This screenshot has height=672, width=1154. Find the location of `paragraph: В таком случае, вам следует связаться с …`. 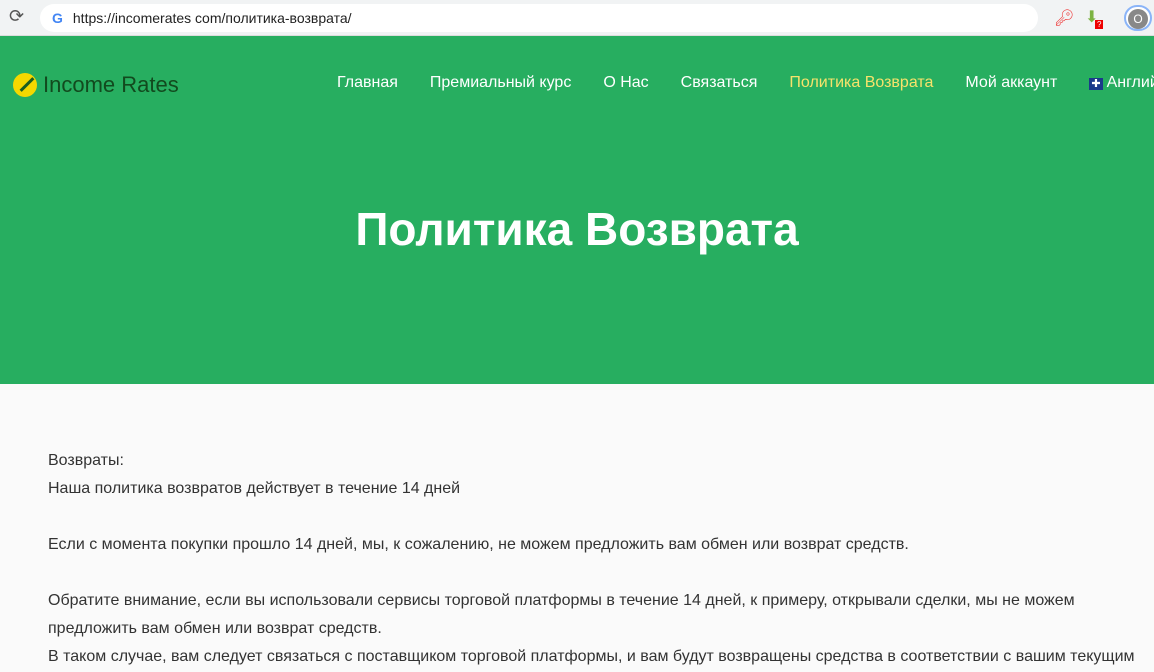

paragraph: В таком случае, вам следует связаться с … is located at coordinates (591, 656).